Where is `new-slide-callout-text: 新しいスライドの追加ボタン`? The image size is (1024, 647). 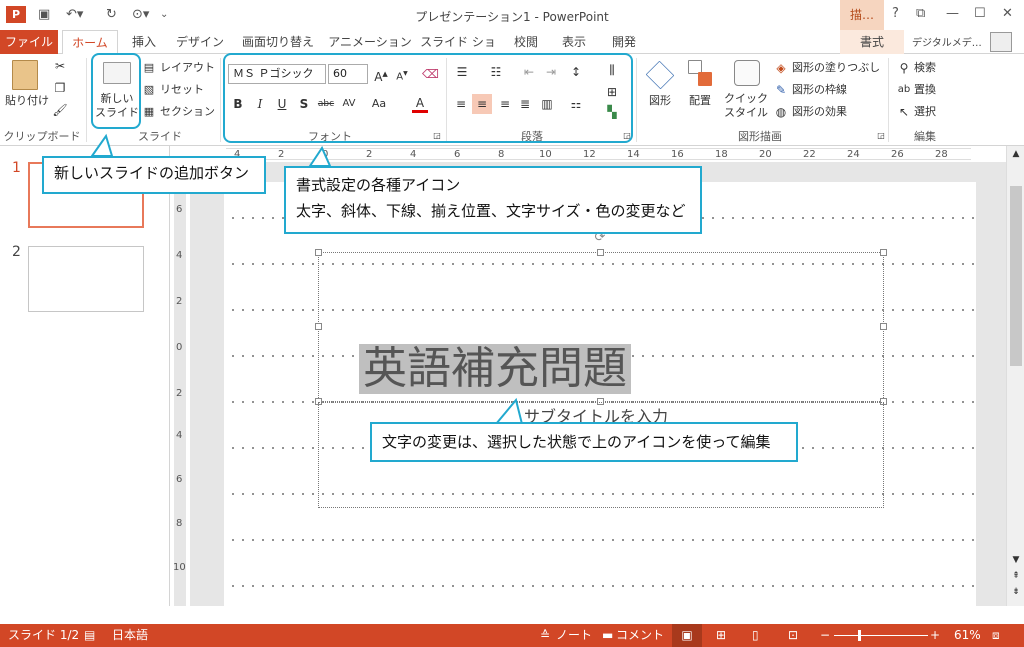 new-slide-callout-text: 新しいスライドの追加ボタン is located at coordinates (152, 173).